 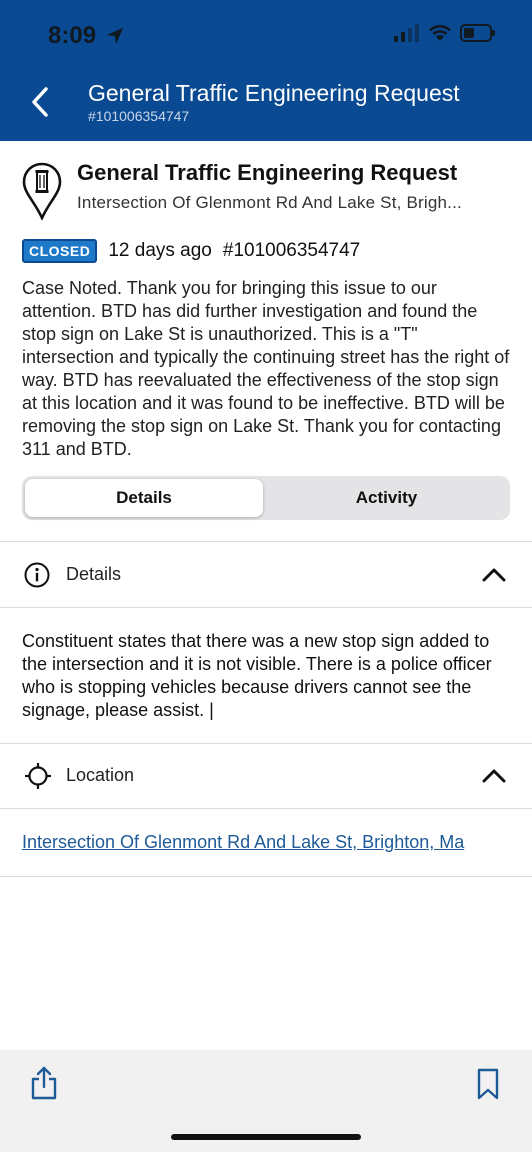 I want to click on battery-icon, so click(x=477, y=33).